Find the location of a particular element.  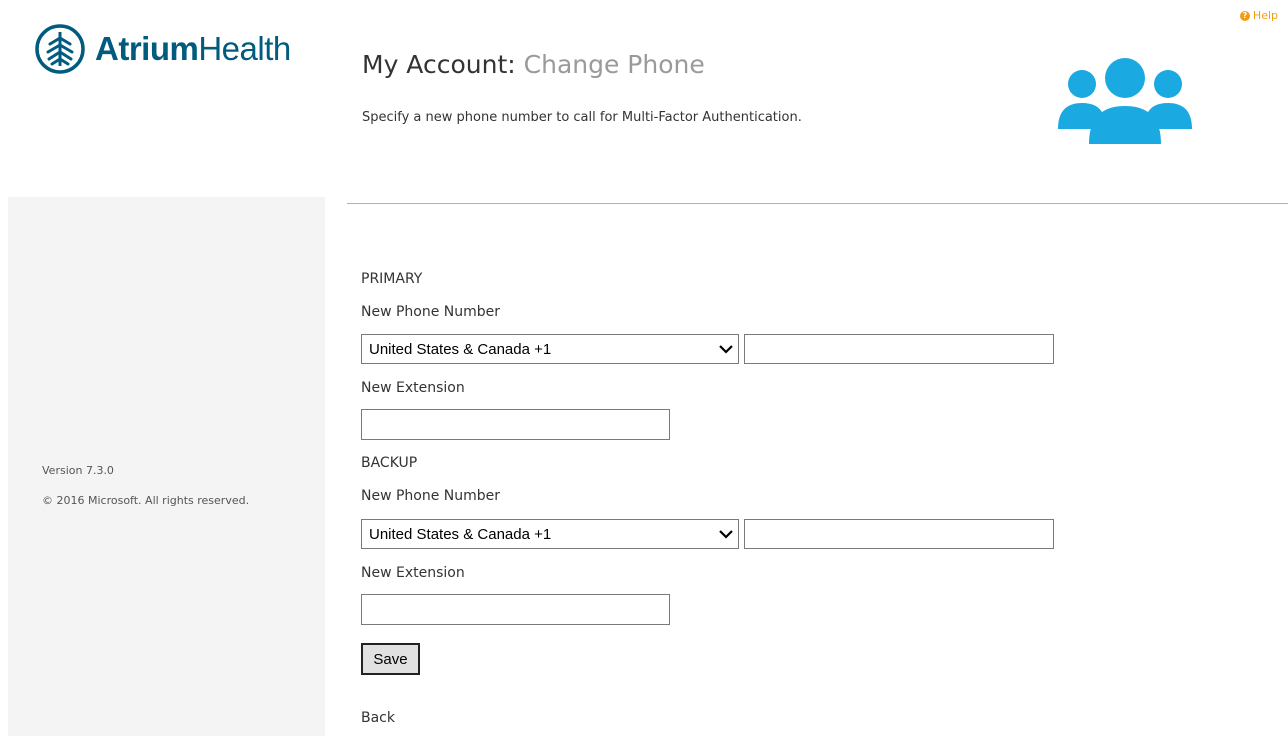

help-link: ? Help is located at coordinates (1258, 15).